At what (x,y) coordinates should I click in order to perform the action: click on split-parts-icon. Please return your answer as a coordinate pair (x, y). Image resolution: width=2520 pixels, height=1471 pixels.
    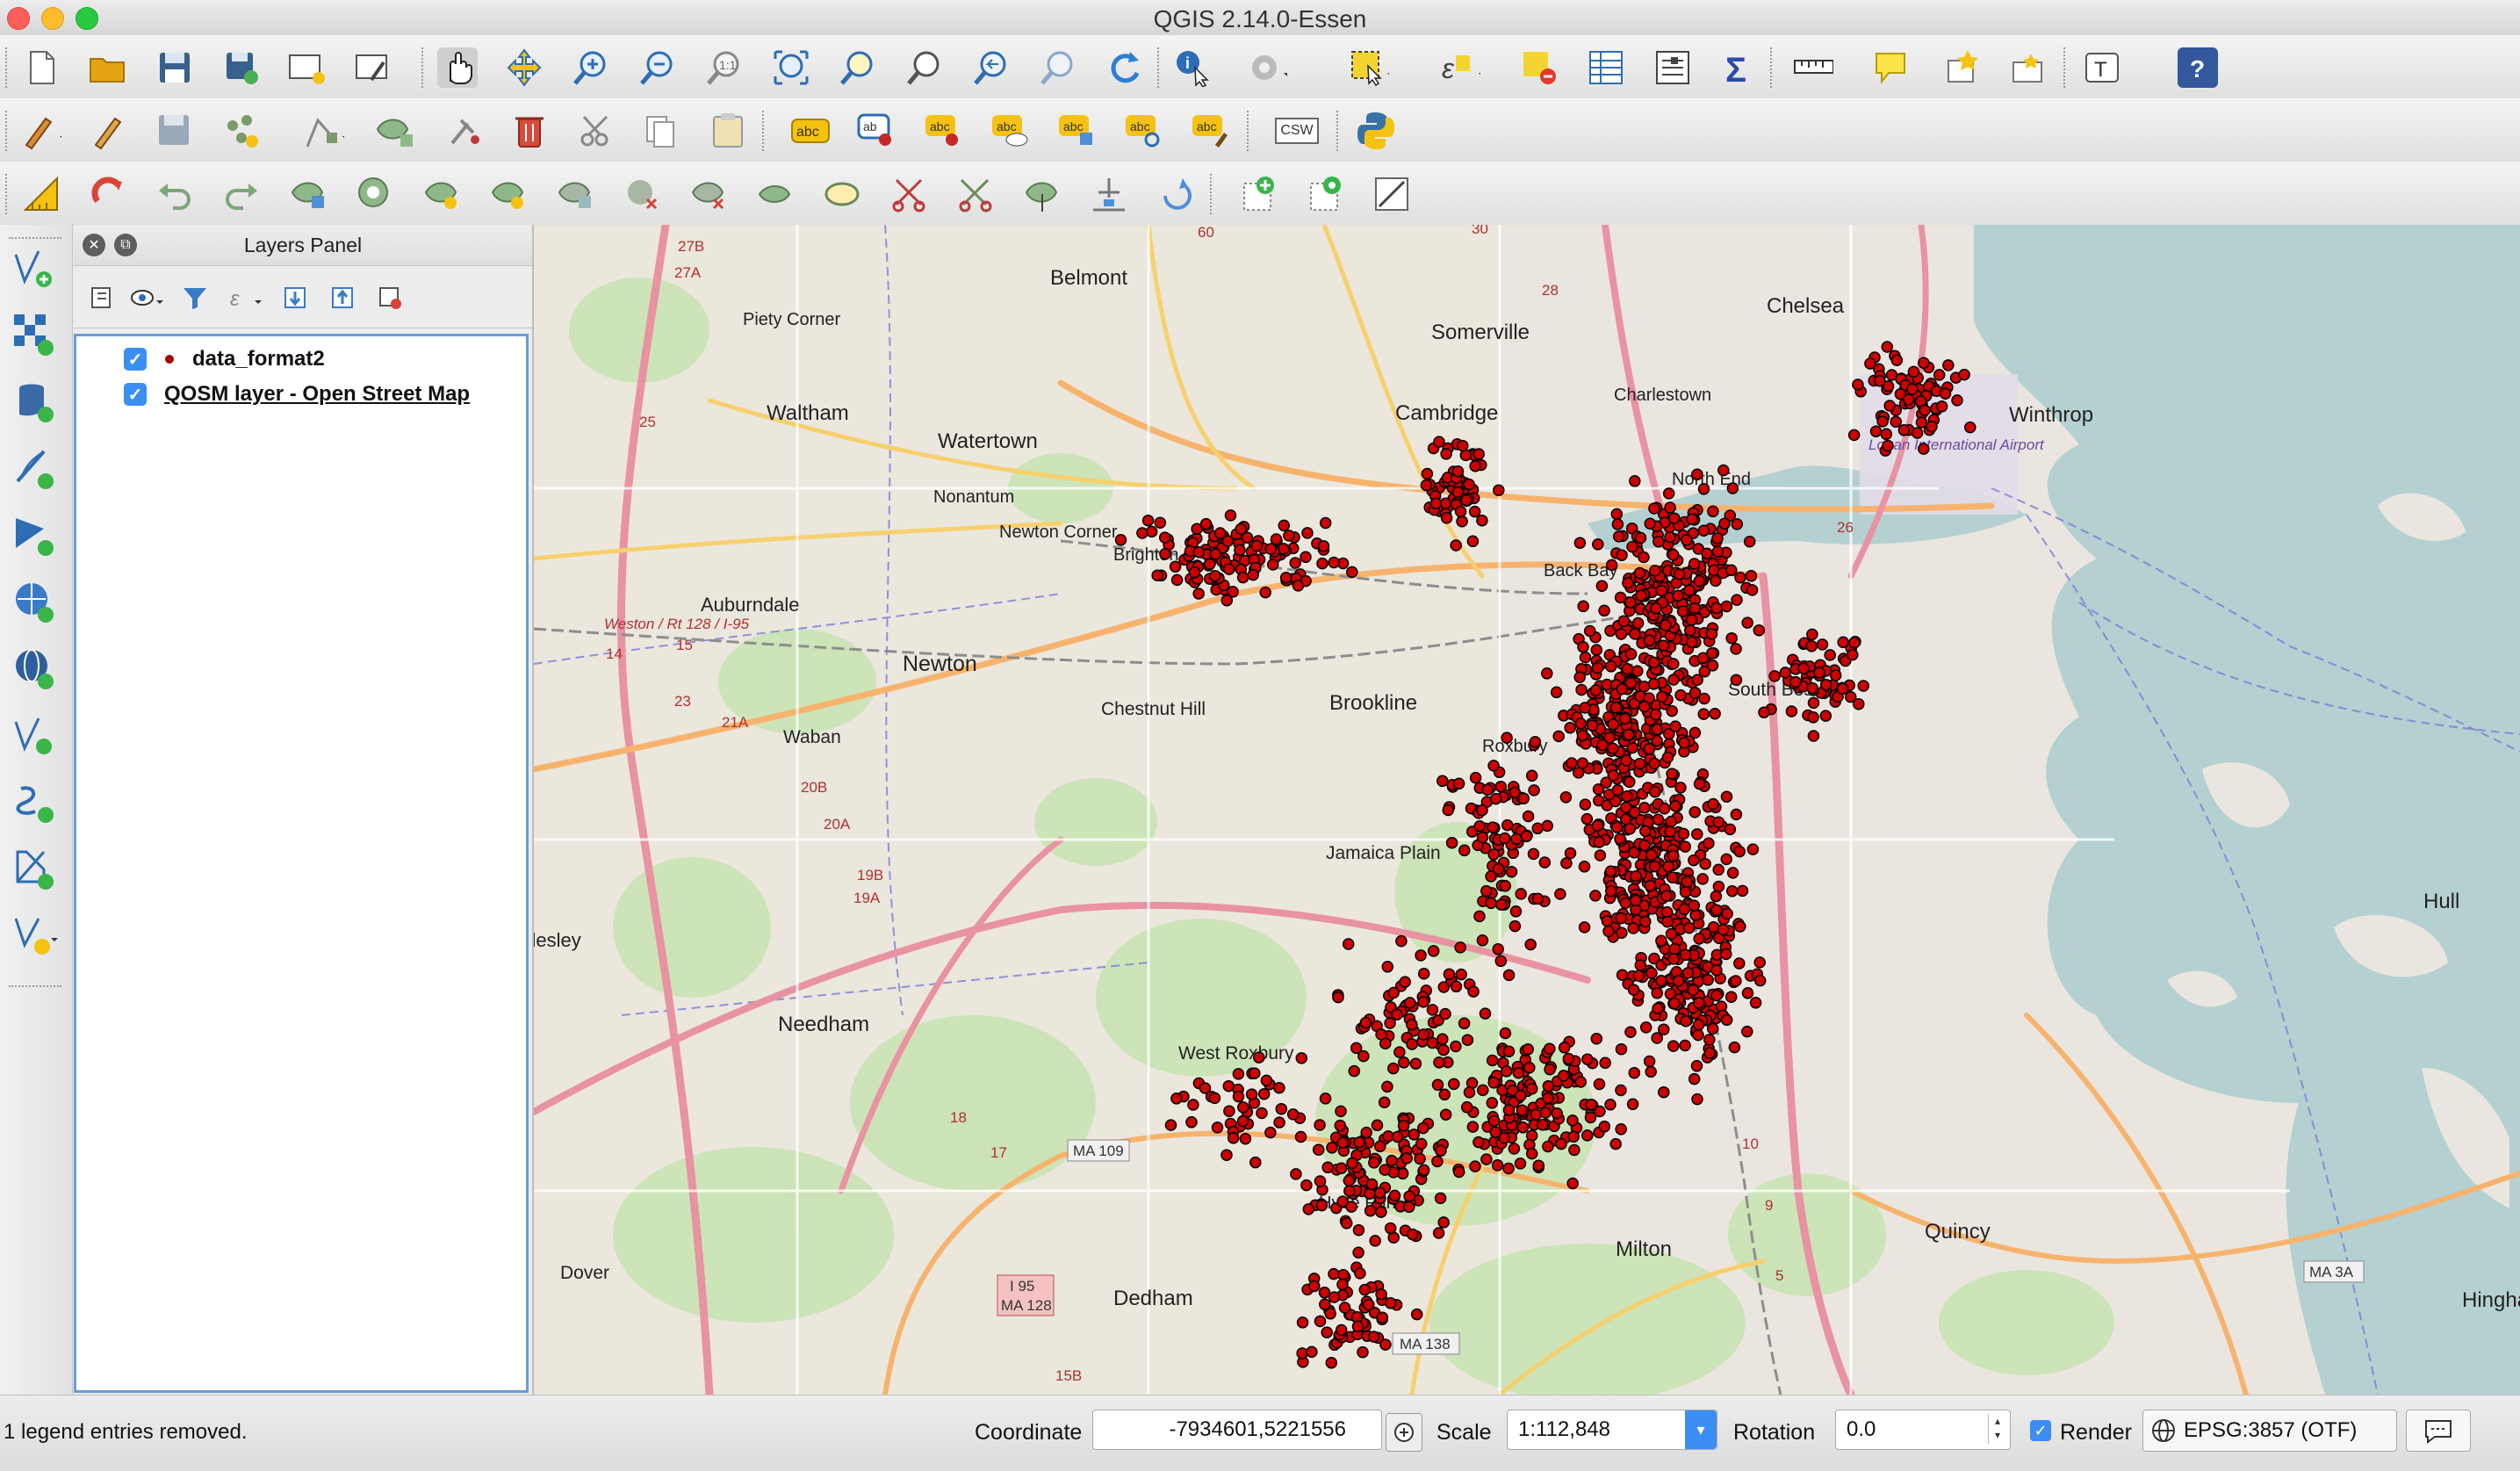
    Looking at the image, I should click on (909, 194).